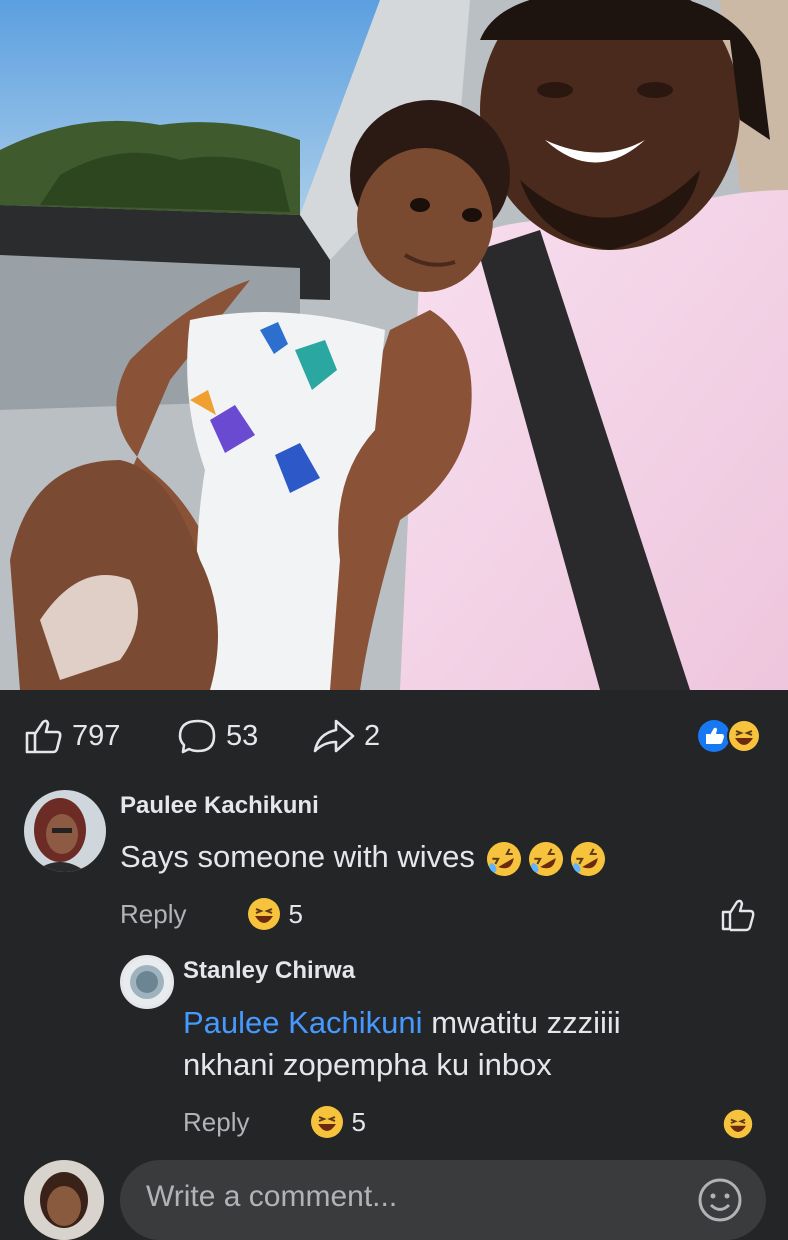 The height and width of the screenshot is (1240, 788). I want to click on reply-author: Stanley Chirwa, so click(269, 971).